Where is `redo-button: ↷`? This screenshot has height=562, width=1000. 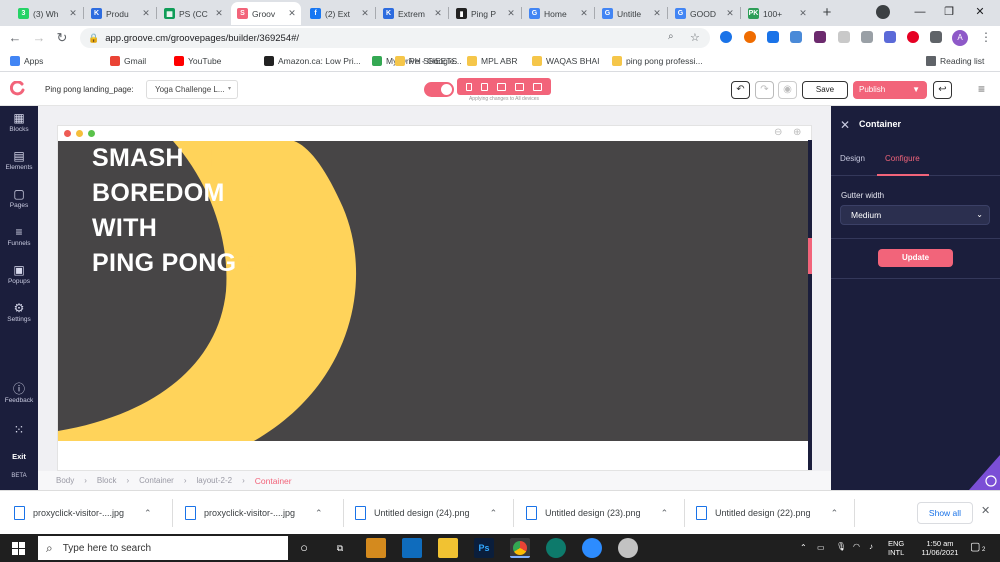
redo-button: ↷ is located at coordinates (764, 90).